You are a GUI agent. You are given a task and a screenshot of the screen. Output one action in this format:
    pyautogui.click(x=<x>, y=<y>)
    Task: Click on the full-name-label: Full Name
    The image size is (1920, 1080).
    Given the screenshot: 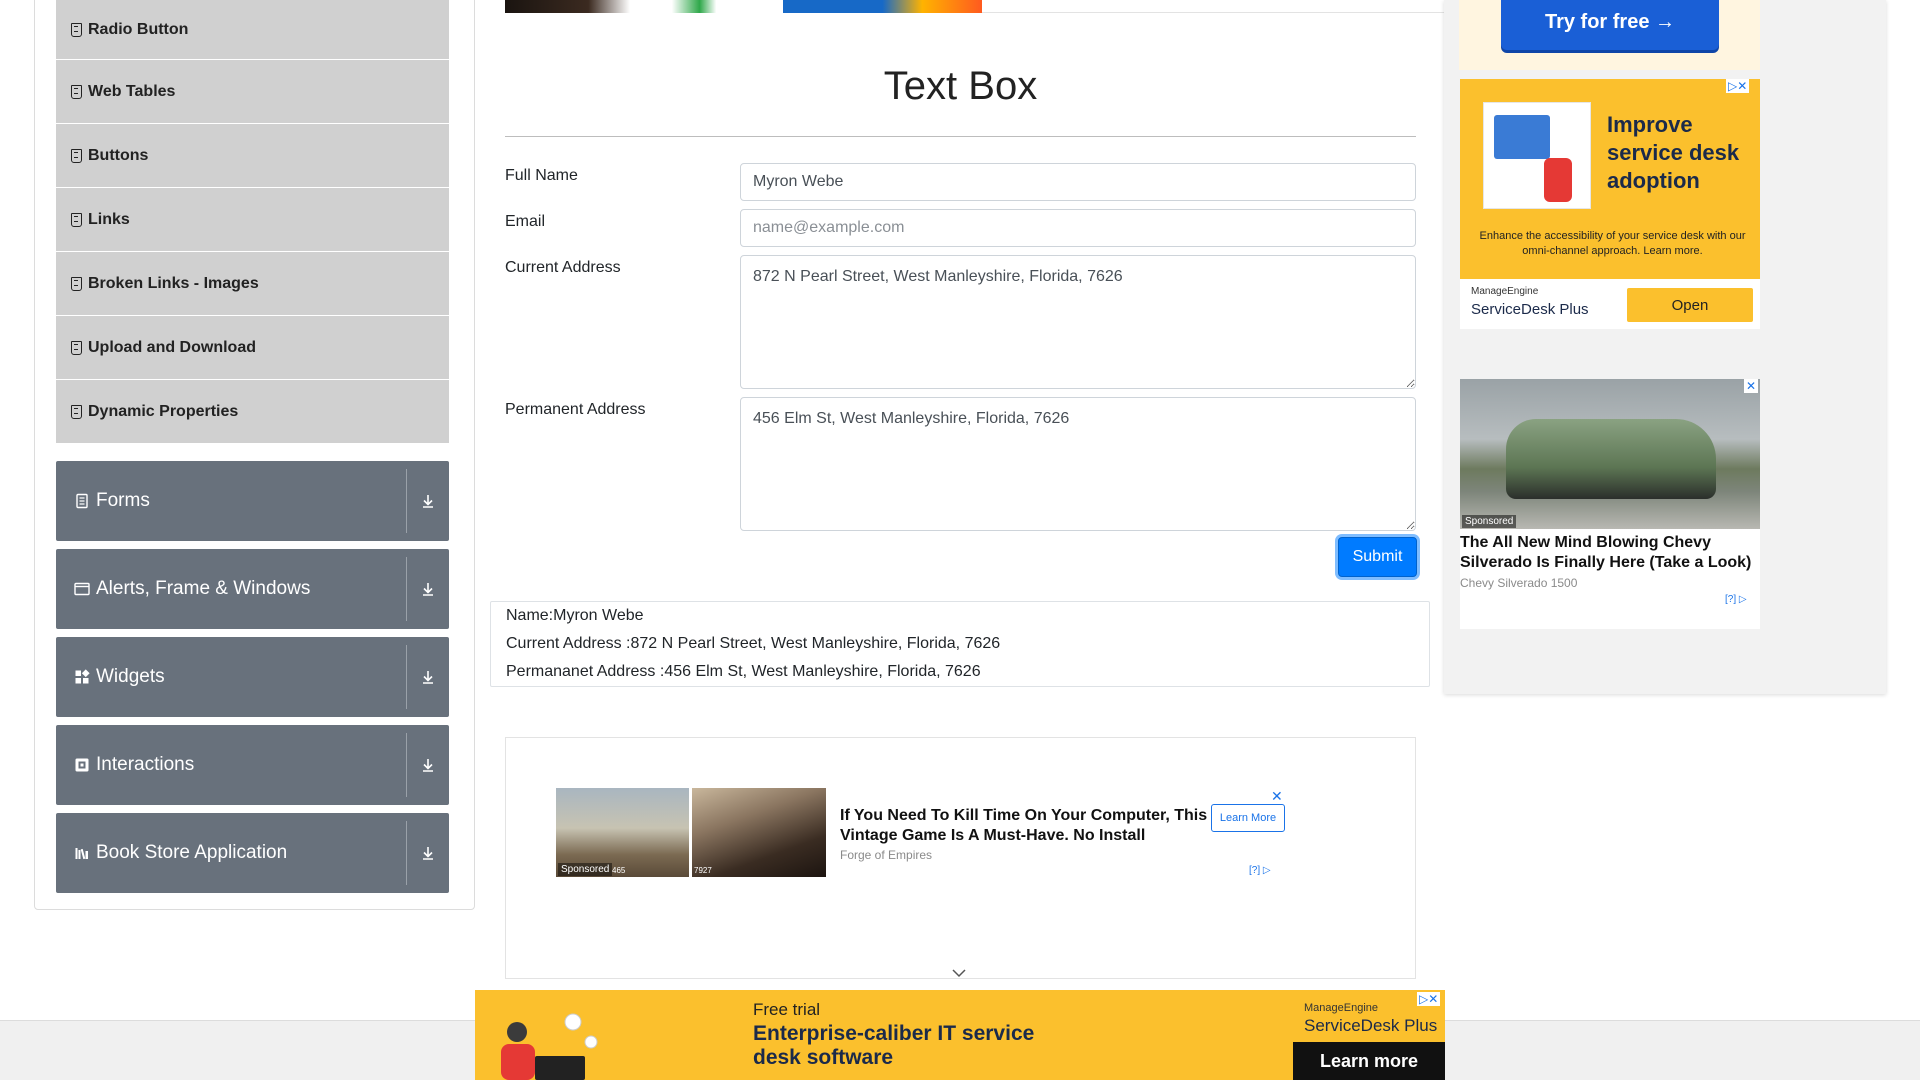 What is the action you would take?
    pyautogui.click(x=541, y=175)
    